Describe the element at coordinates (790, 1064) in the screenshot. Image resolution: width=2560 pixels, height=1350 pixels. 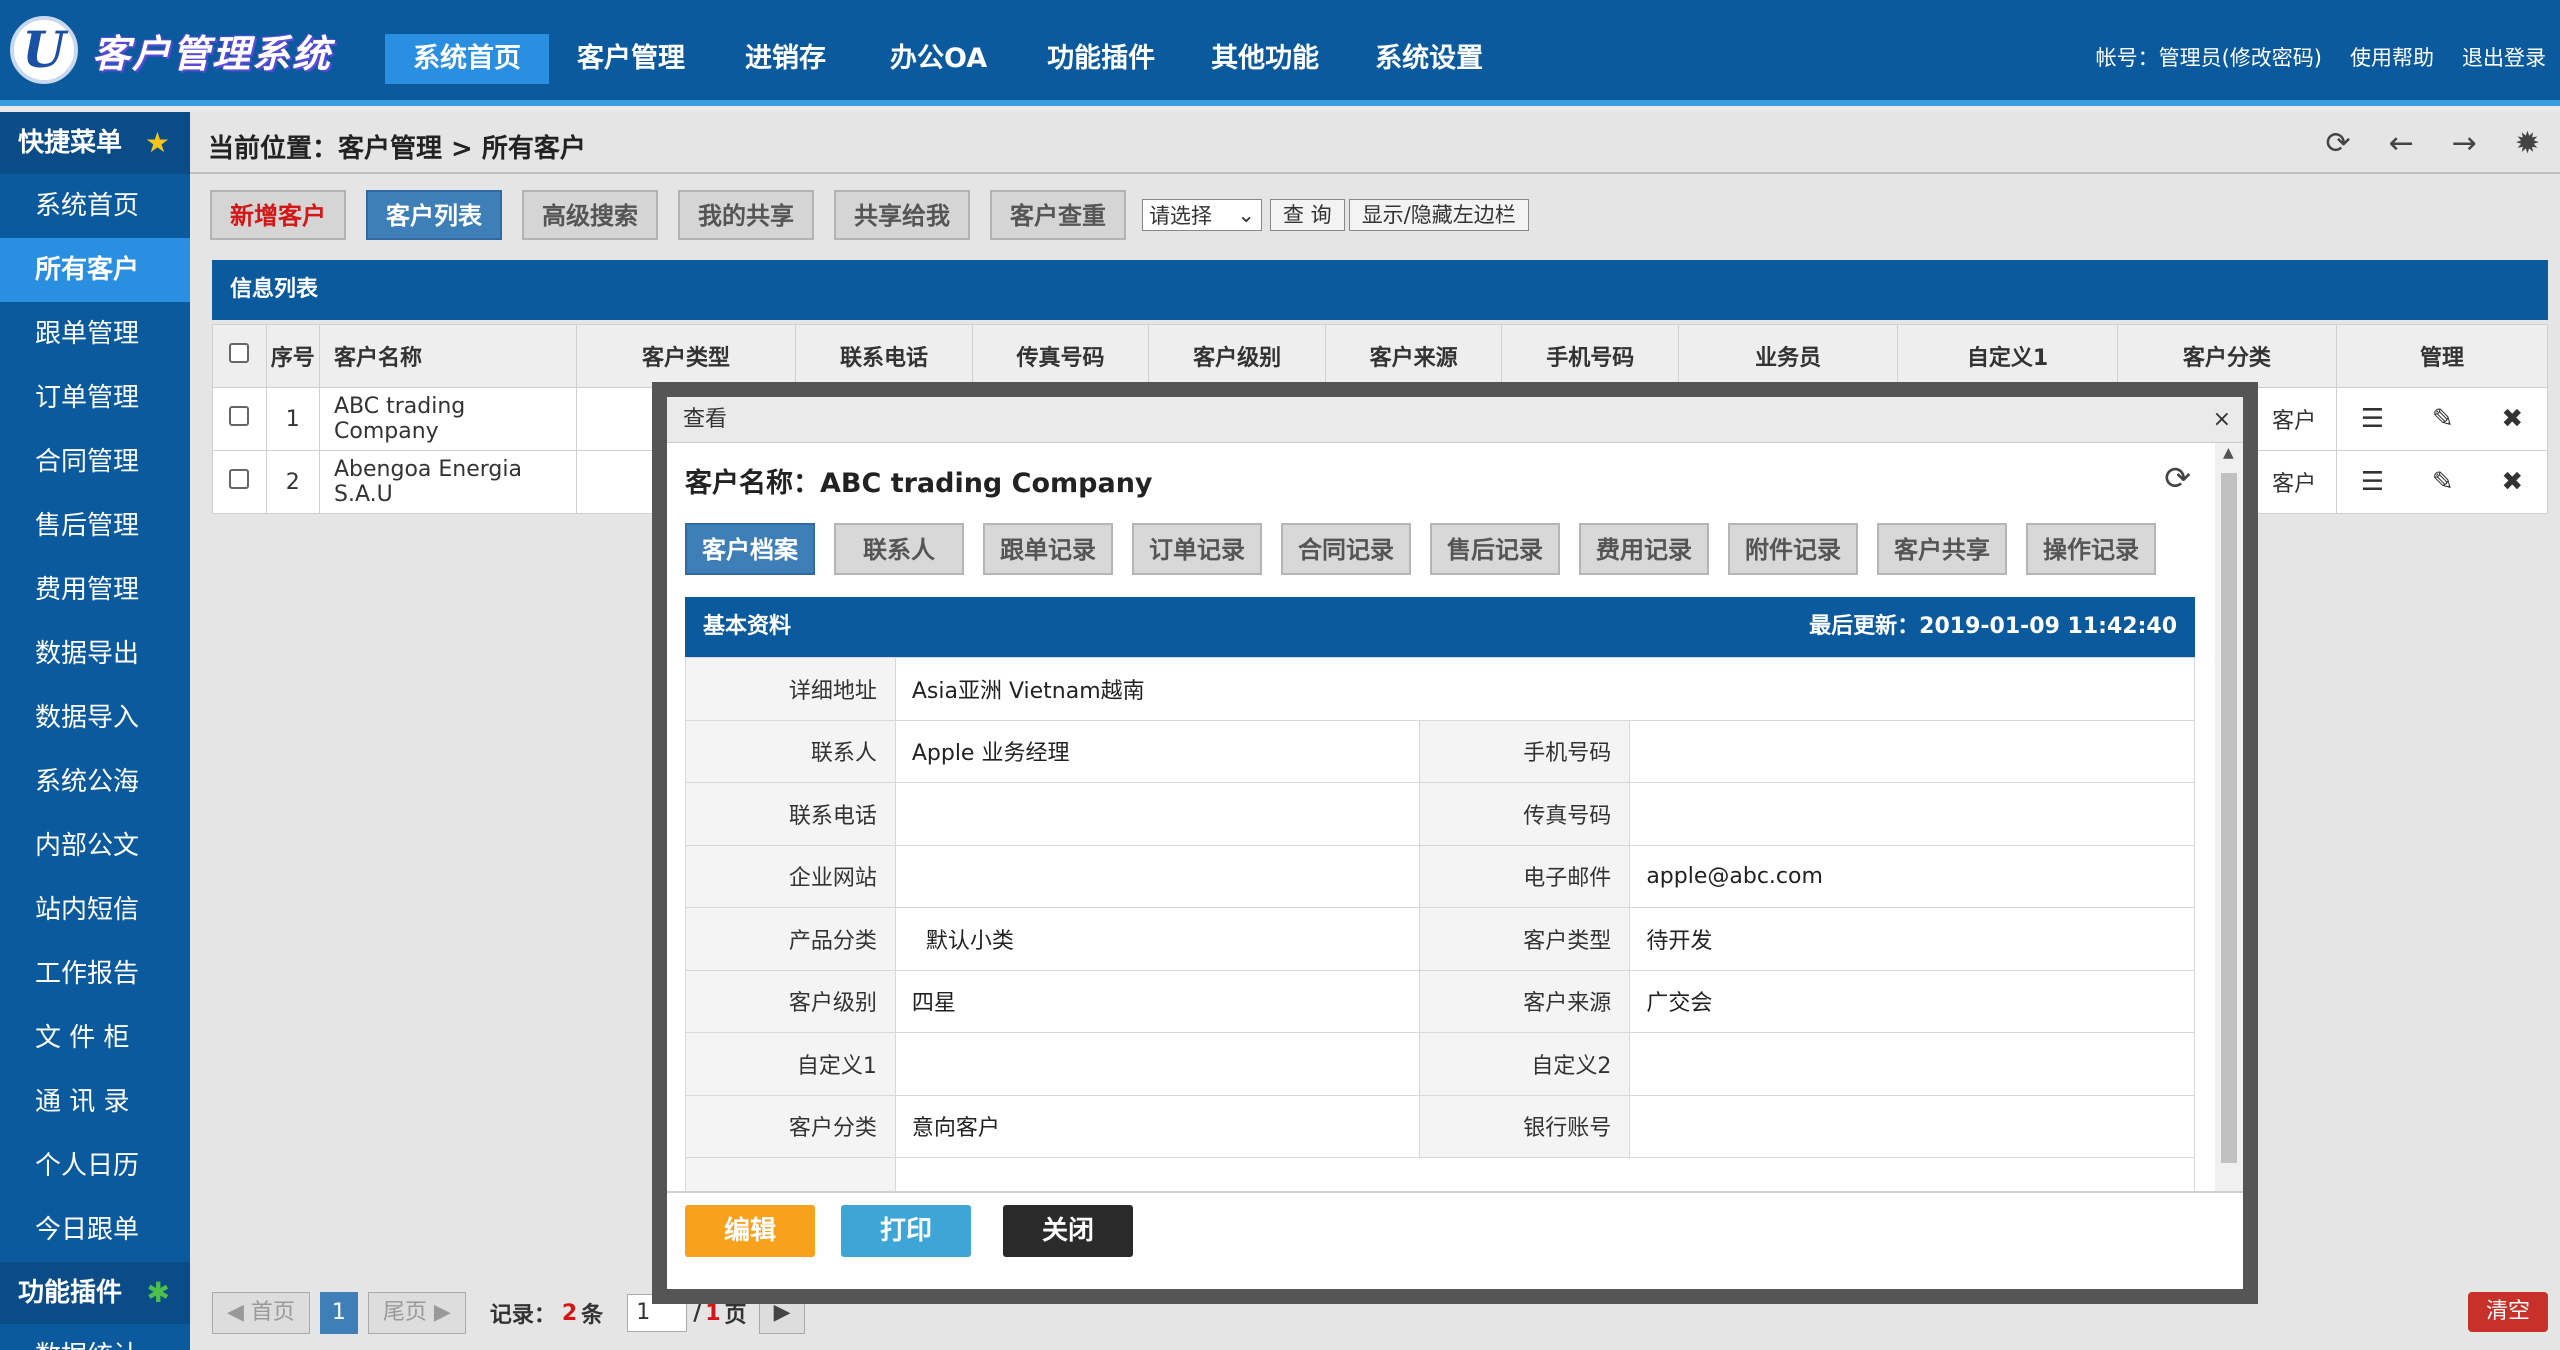
I see `field-label: 自定义1` at that location.